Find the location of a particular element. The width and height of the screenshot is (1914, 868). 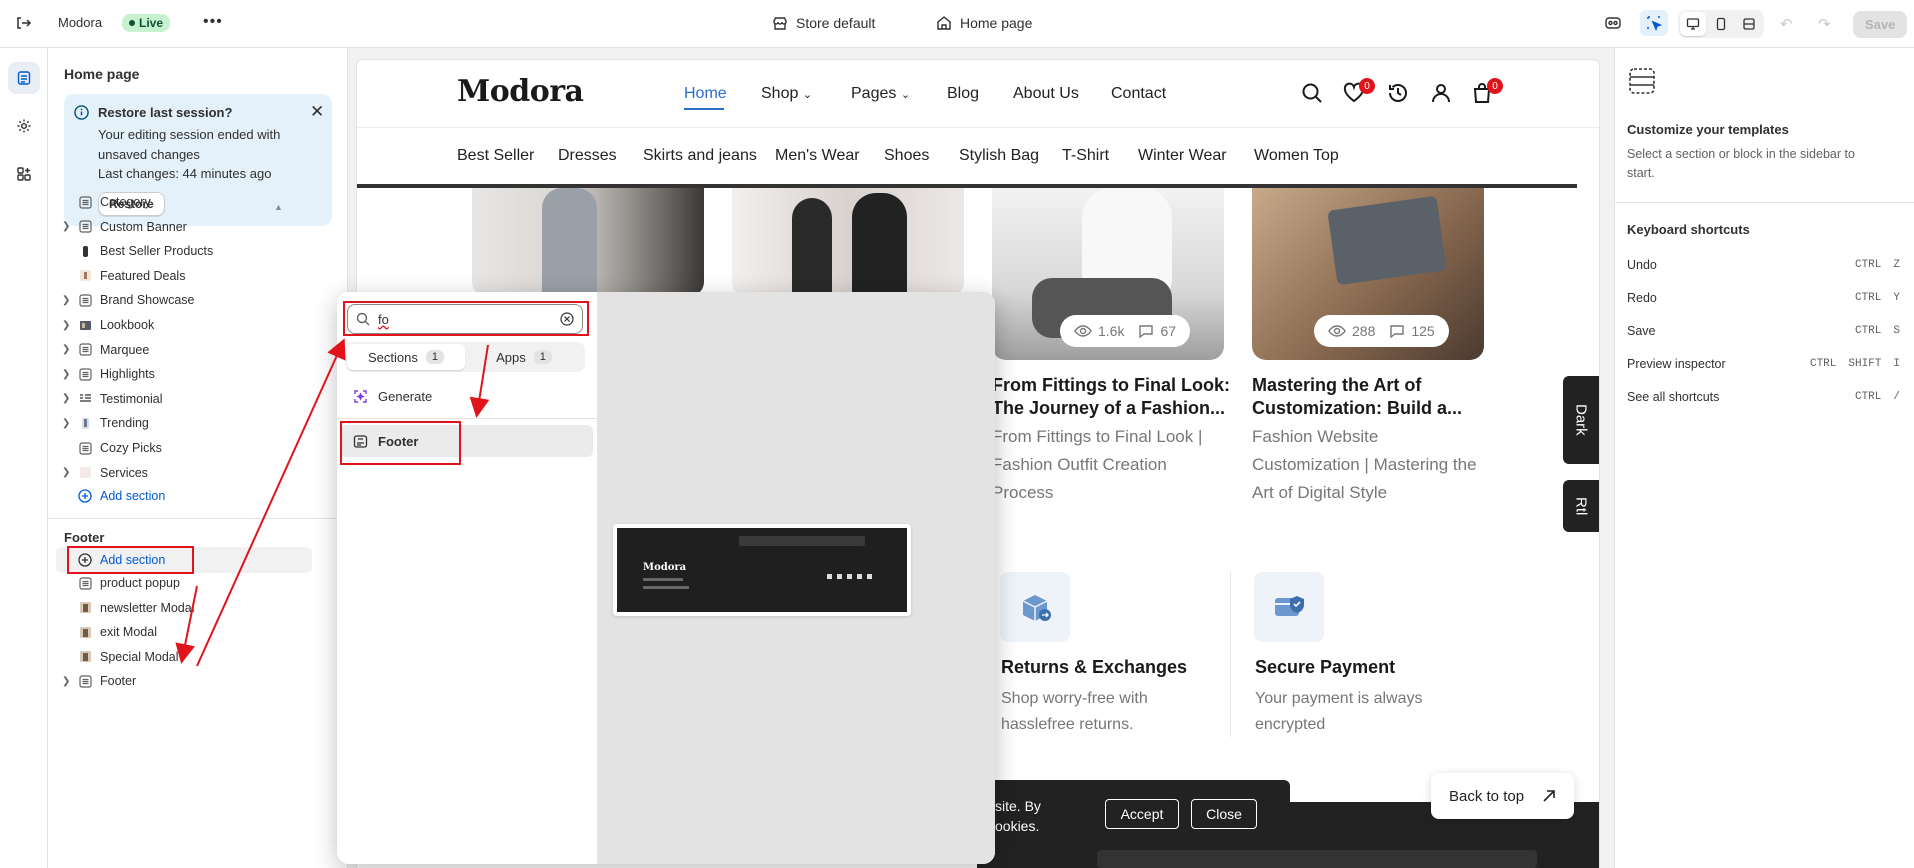

section-label: Custom Banner is located at coordinates (143, 226).